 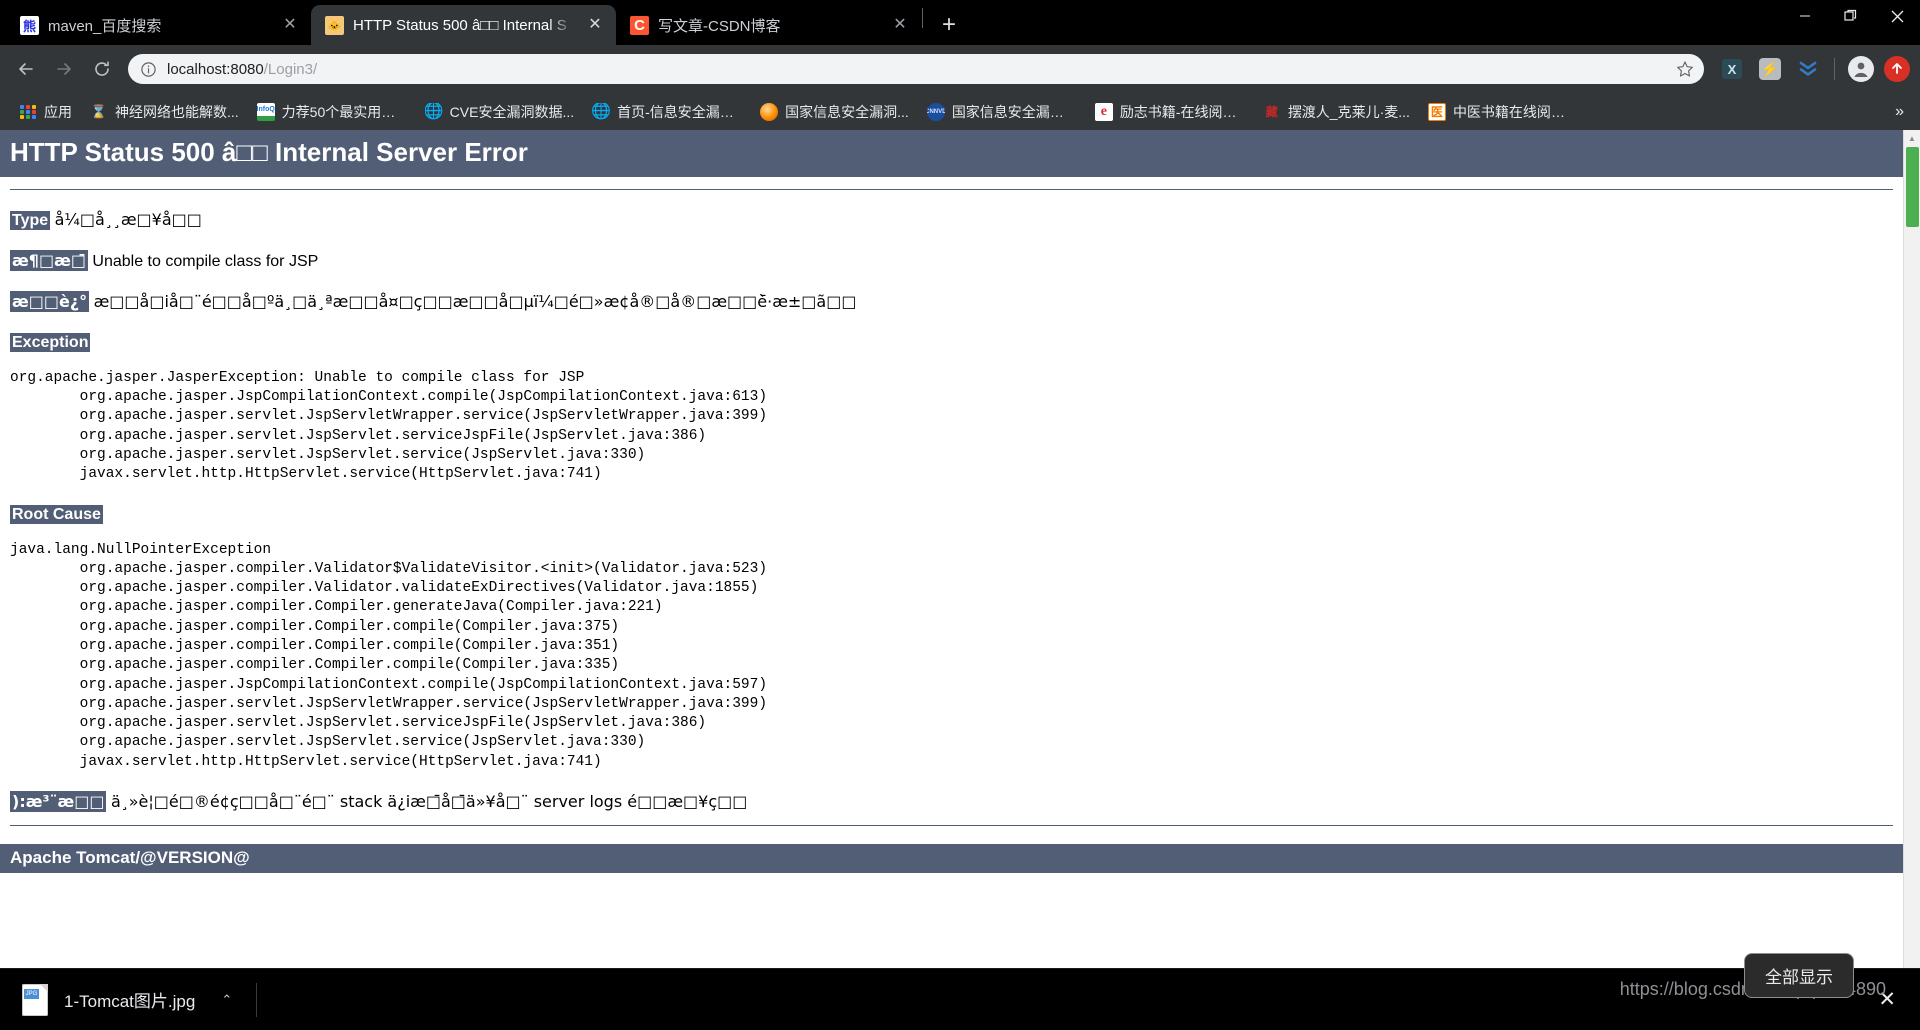 I want to click on red-e-icon: e, so click(x=1103, y=111).